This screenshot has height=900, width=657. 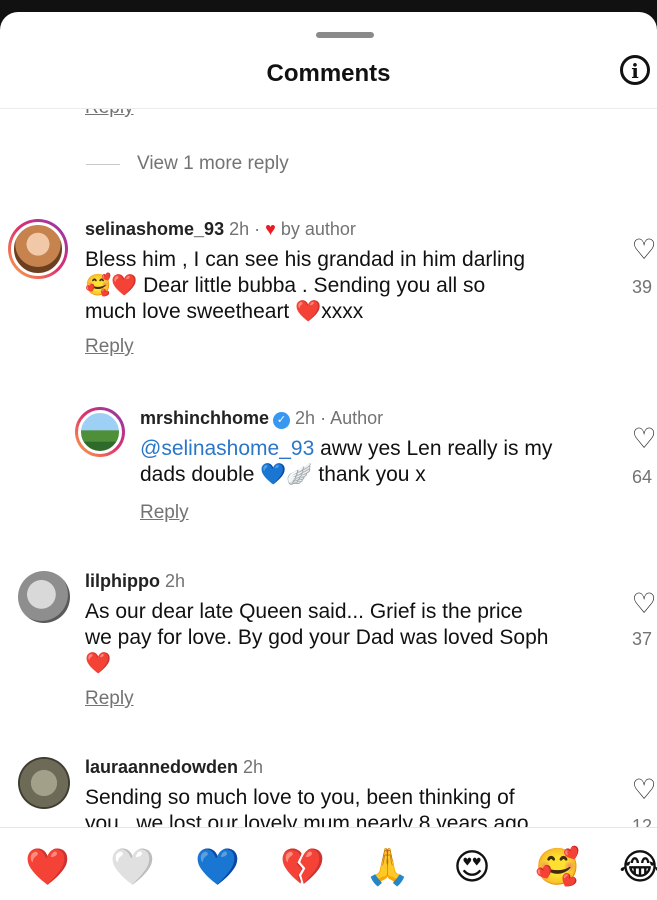 I want to click on comment-meta: lauraannedowden 2h, so click(x=174, y=767).